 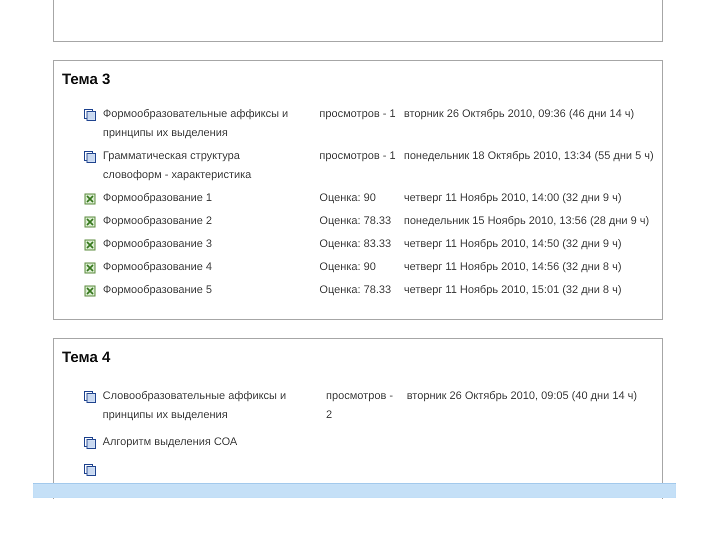 I want to click on section-title: Тема 4, so click(x=86, y=358).